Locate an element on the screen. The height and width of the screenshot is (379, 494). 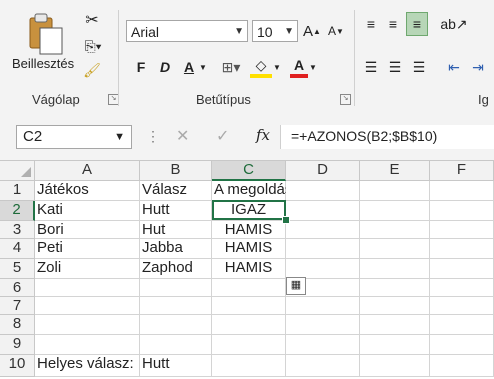
cell-b2: Hutt is located at coordinates (176, 211).